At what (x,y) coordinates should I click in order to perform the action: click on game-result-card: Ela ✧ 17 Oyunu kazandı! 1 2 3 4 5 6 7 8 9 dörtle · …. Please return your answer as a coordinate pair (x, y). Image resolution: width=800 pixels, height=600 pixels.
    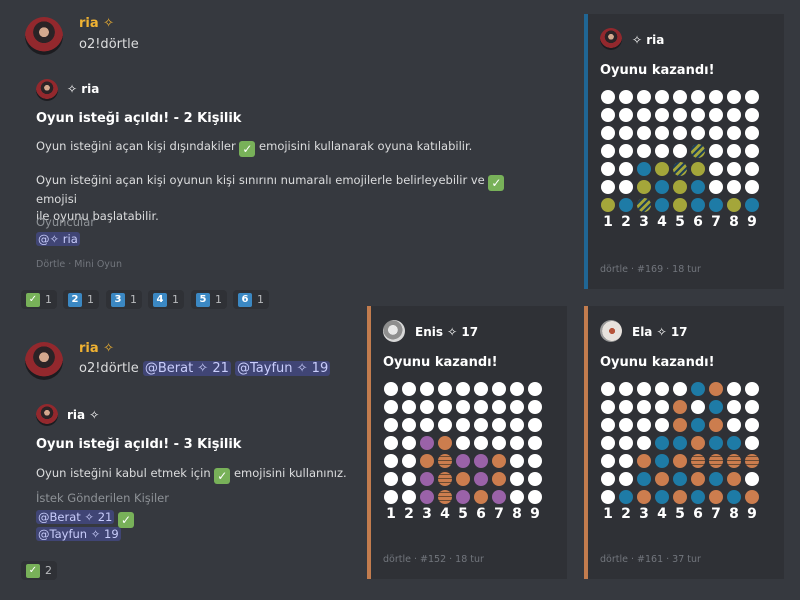
    Looking at the image, I should click on (684, 442).